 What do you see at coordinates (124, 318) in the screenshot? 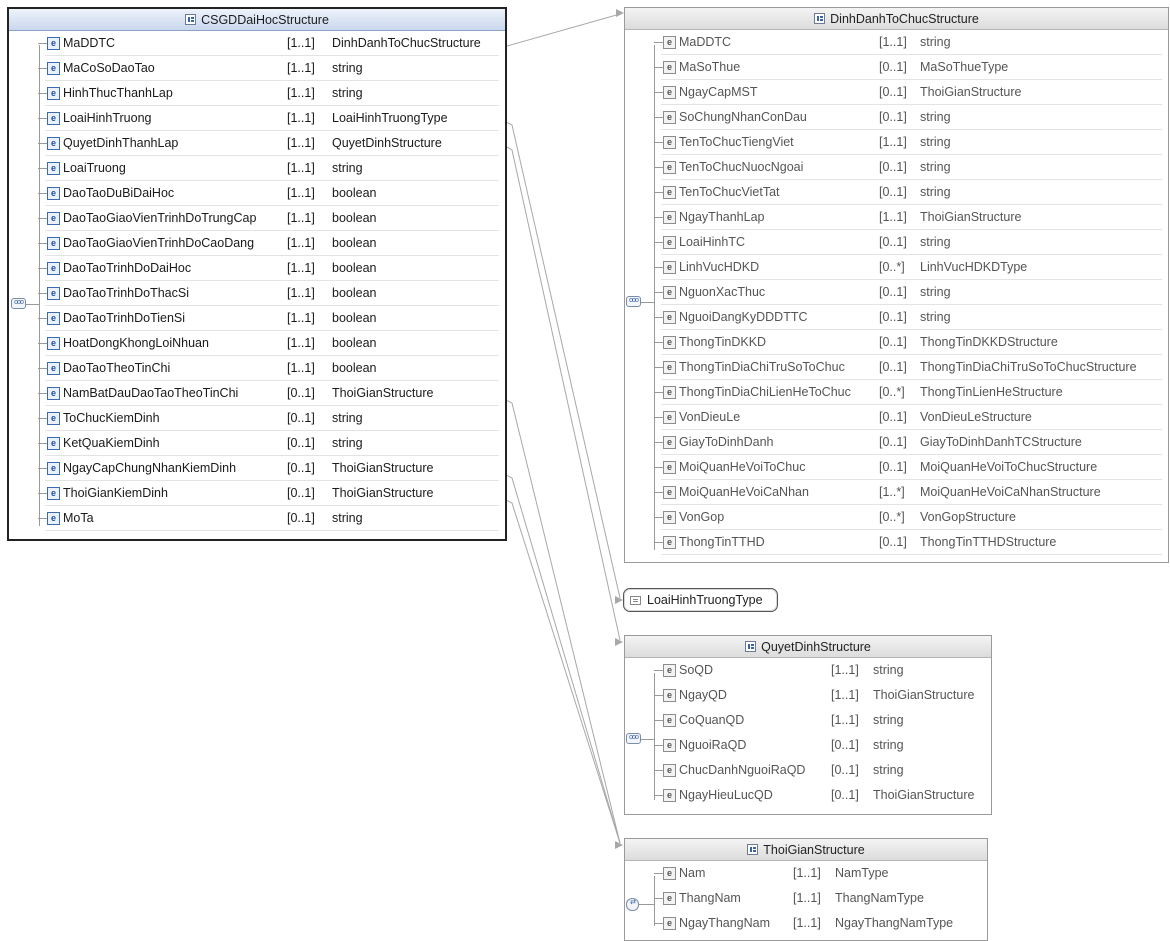
I see `element-name: DaoTaoTrinhDoTienSi` at bounding box center [124, 318].